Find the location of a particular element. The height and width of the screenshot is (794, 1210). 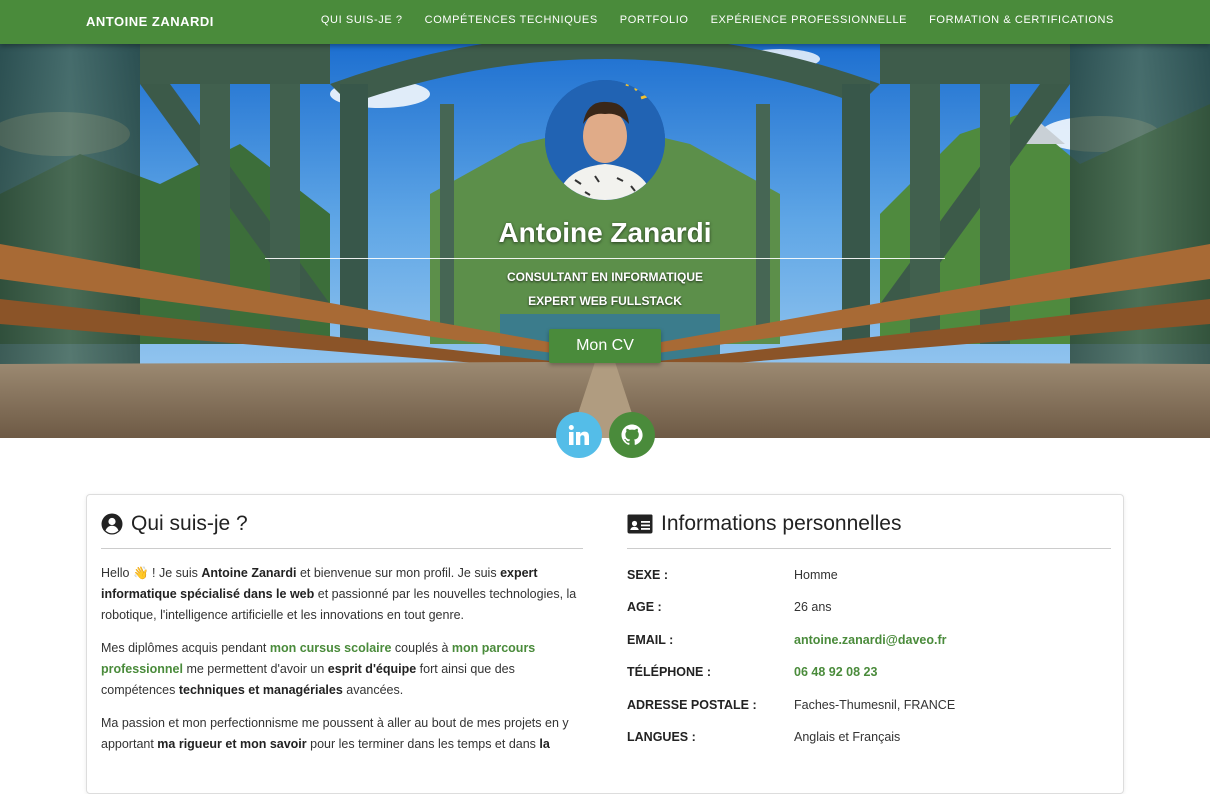

email-link: antoine.zanardi@daveo.fr is located at coordinates (870, 640).